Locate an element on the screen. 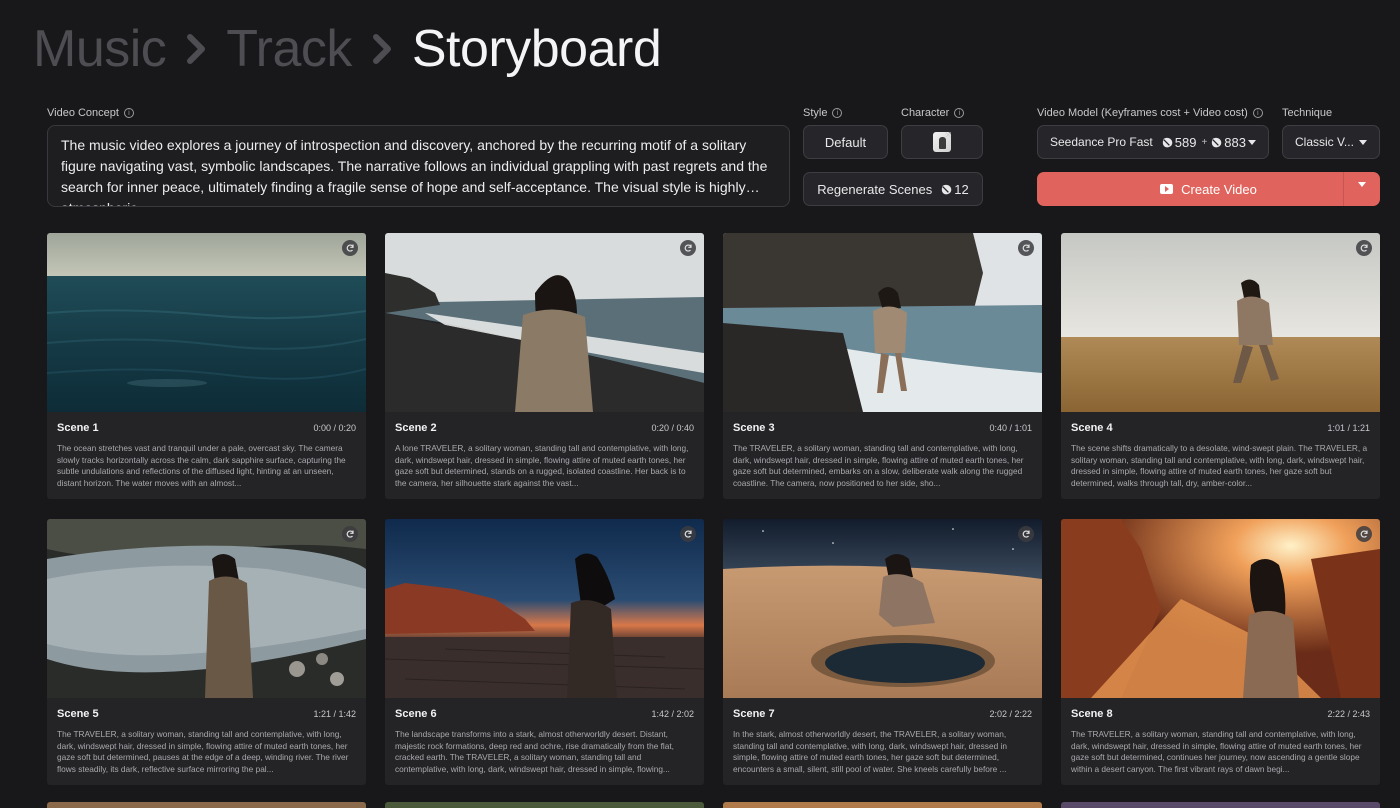  create-video-label: Create Video is located at coordinates (1219, 189).